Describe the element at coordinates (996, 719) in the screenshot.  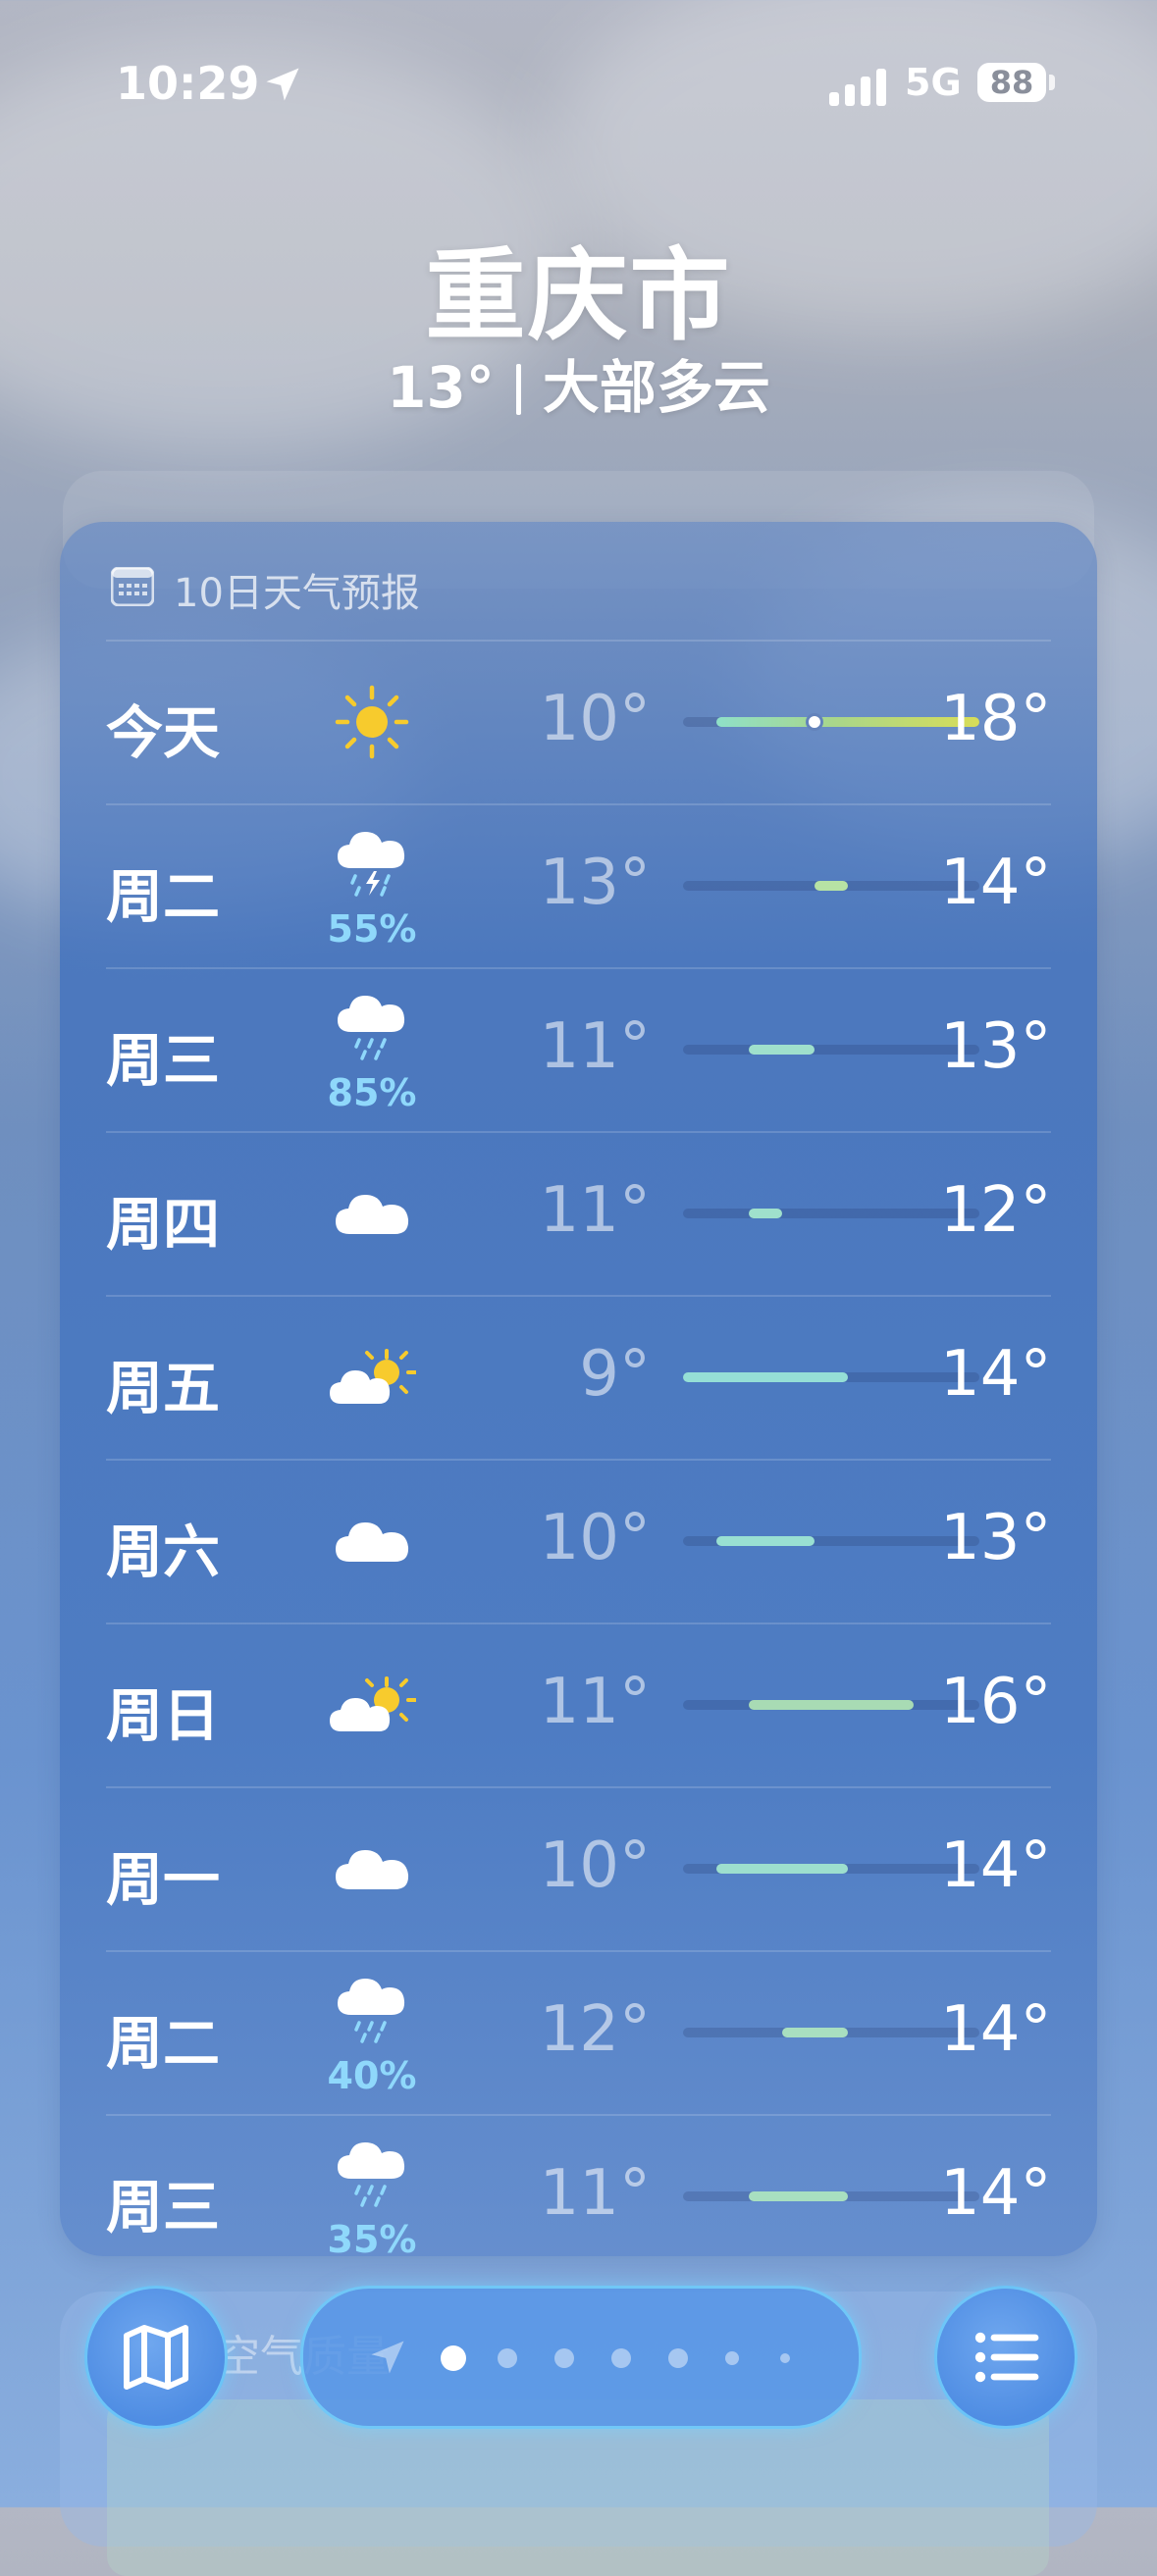
I see `high-temp: 18°` at that location.